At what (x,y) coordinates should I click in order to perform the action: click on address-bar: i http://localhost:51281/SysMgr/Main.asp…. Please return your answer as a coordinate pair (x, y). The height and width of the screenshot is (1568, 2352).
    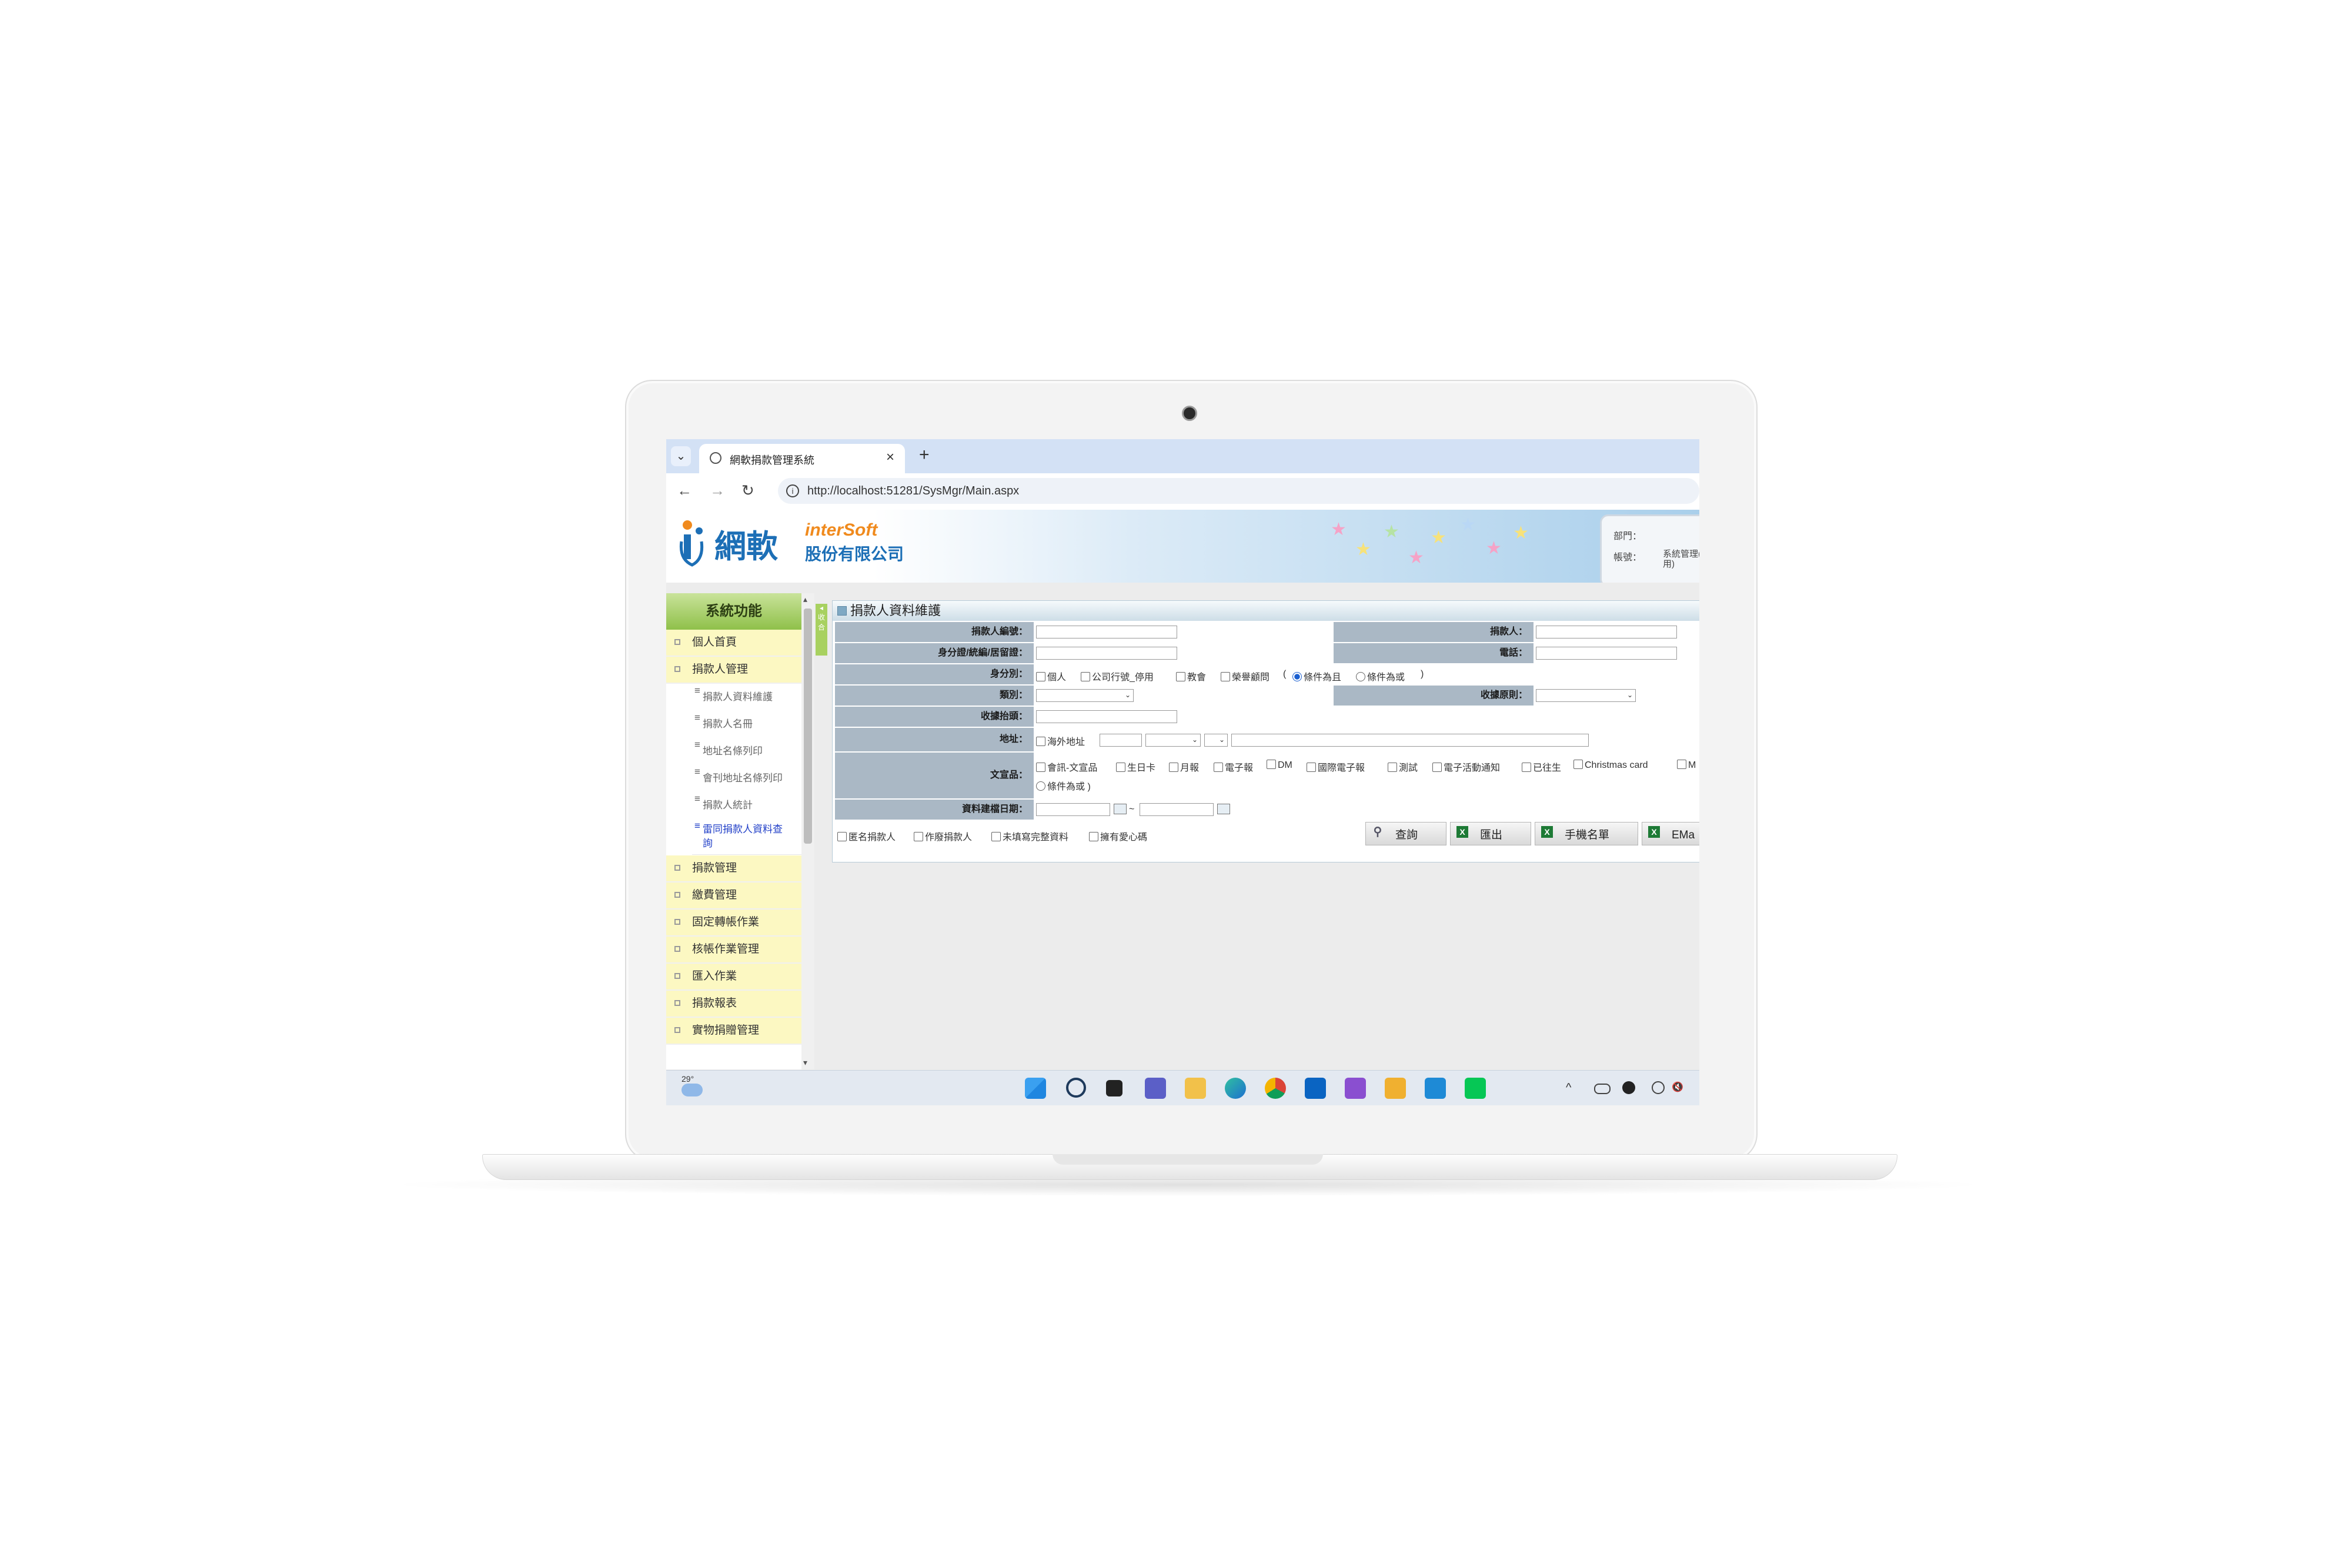
    Looking at the image, I should click on (1238, 491).